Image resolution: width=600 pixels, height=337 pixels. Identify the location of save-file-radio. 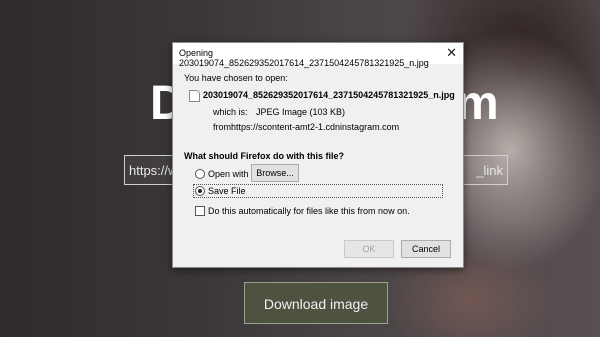
(200, 191).